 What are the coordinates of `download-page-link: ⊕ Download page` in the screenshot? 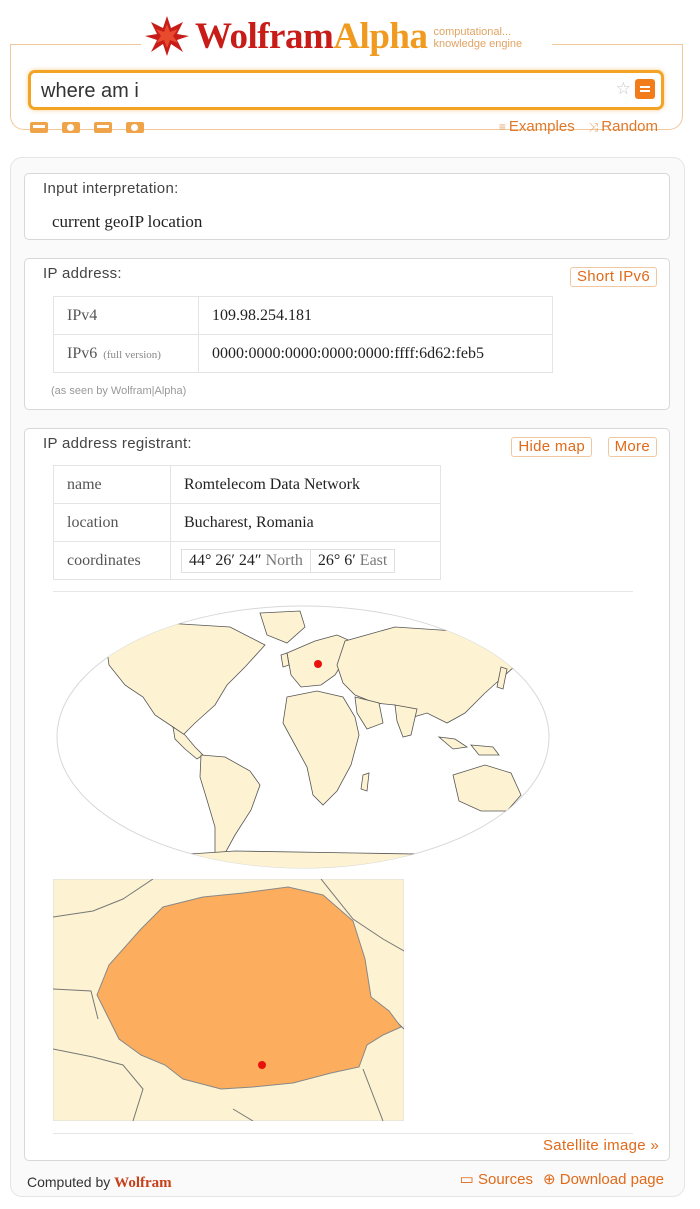 It's located at (603, 1179).